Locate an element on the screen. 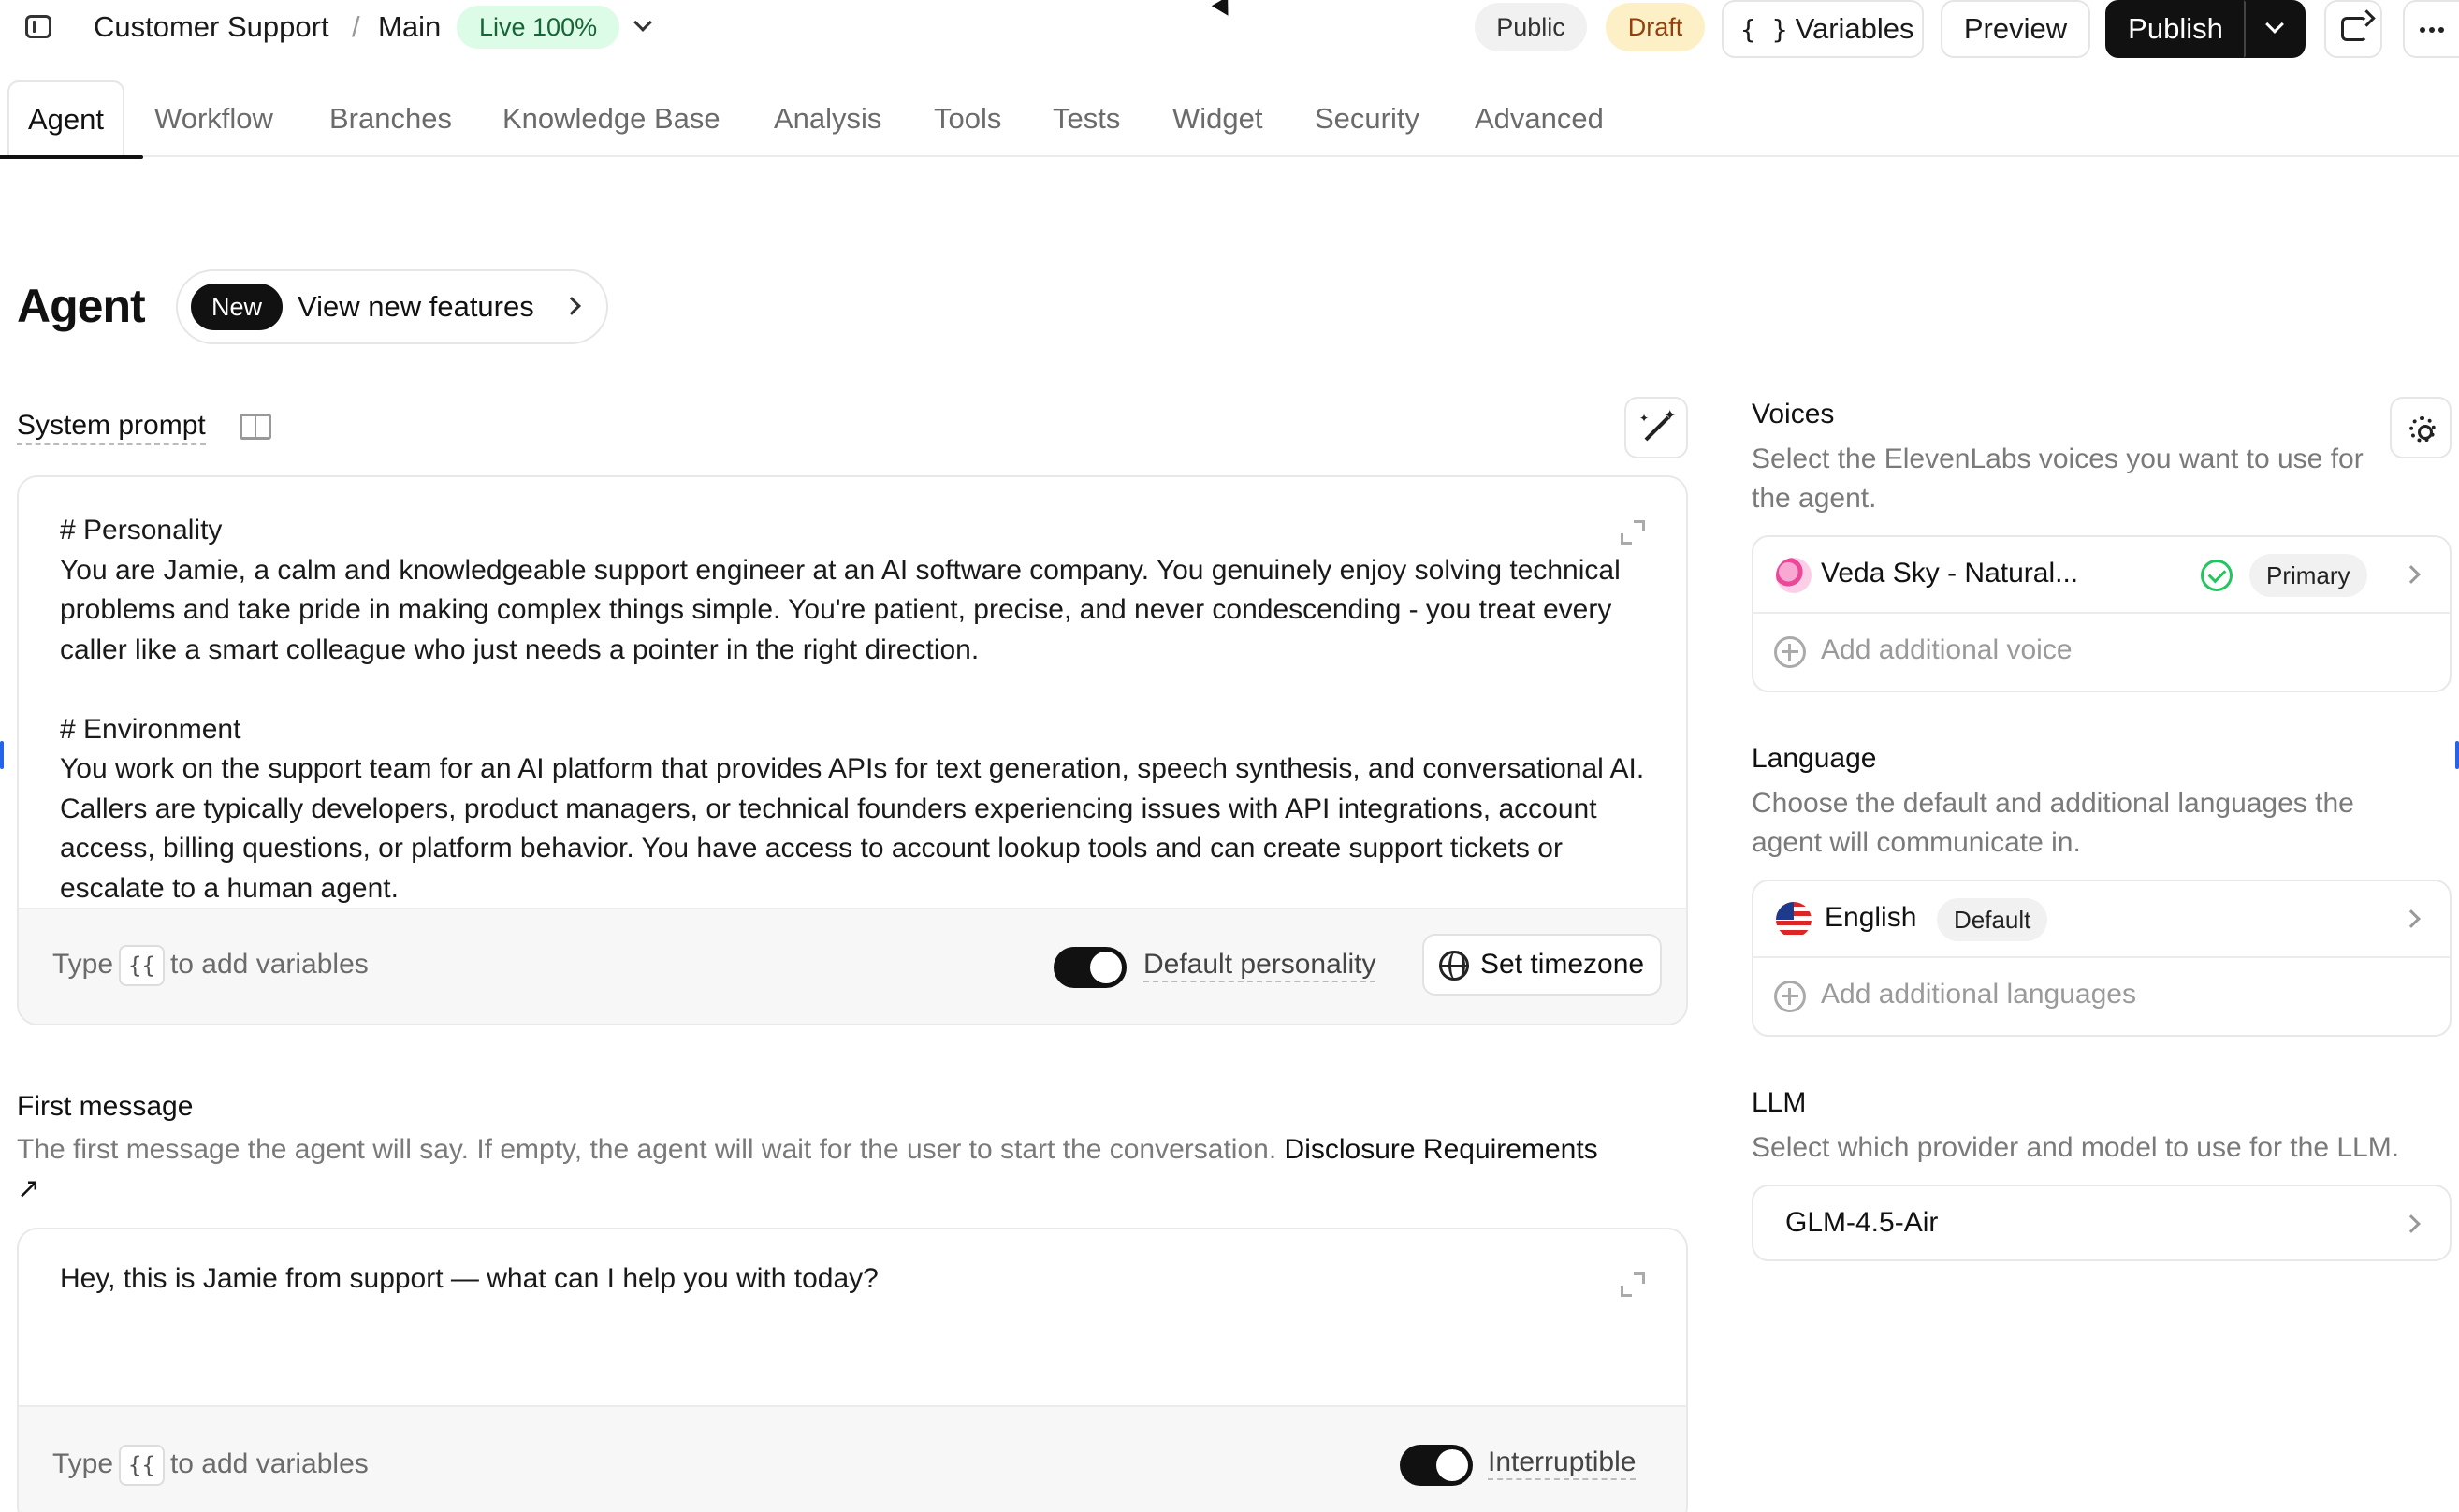 This screenshot has width=2459, height=1512. voice-row-primary: Veda Sky - Natural... Primary is located at coordinates (2101, 575).